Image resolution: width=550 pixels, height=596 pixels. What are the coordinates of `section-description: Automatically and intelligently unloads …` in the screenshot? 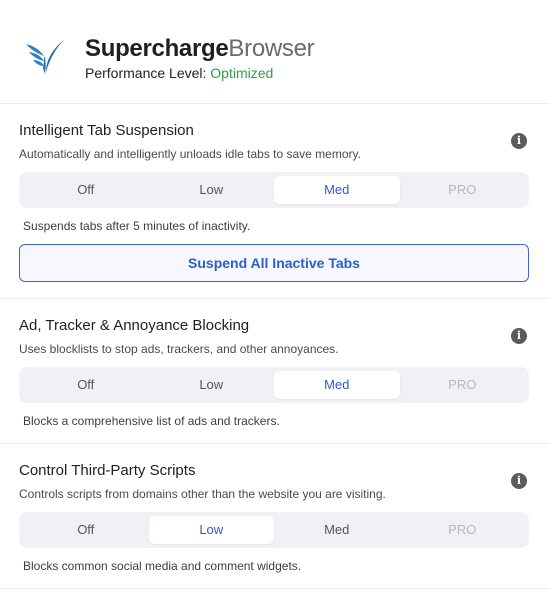 It's located at (190, 154).